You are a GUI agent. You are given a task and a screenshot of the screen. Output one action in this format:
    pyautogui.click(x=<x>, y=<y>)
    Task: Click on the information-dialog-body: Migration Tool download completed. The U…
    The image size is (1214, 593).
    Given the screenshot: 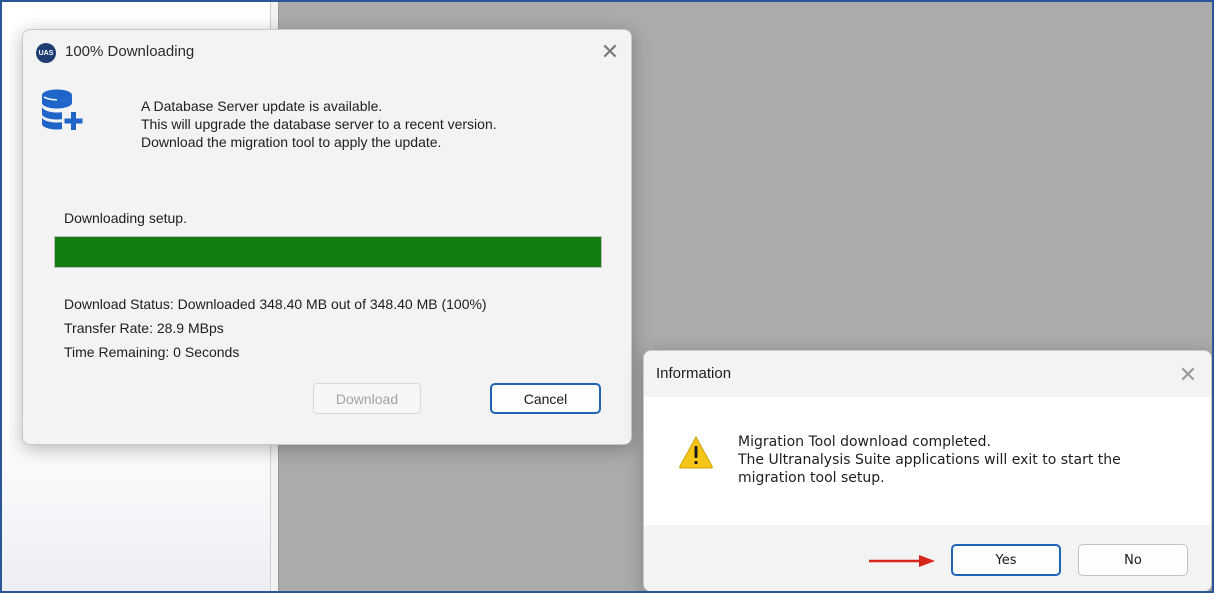 What is the action you would take?
    pyautogui.click(x=927, y=461)
    